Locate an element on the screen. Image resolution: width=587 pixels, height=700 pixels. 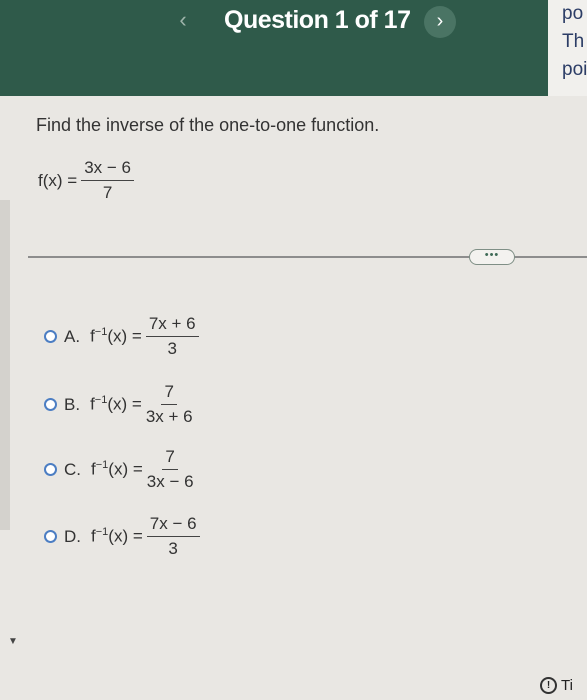
timer-button: ! Ti is located at coordinates (556, 685).